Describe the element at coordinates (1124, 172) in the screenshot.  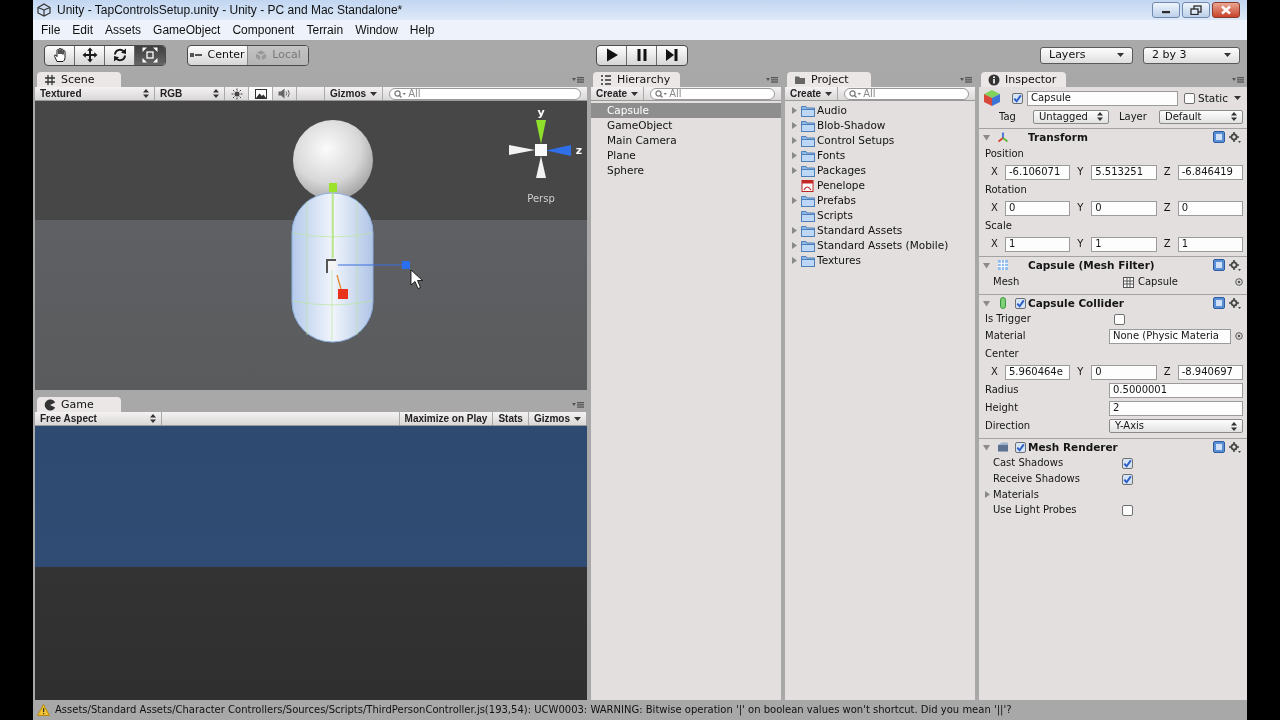
I see `number-field: 5.513251` at that location.